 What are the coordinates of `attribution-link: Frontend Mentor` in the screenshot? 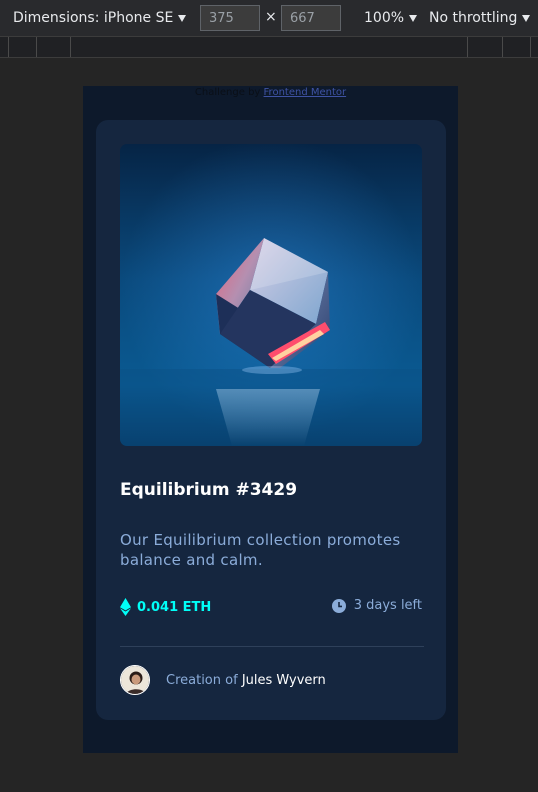 It's located at (305, 92).